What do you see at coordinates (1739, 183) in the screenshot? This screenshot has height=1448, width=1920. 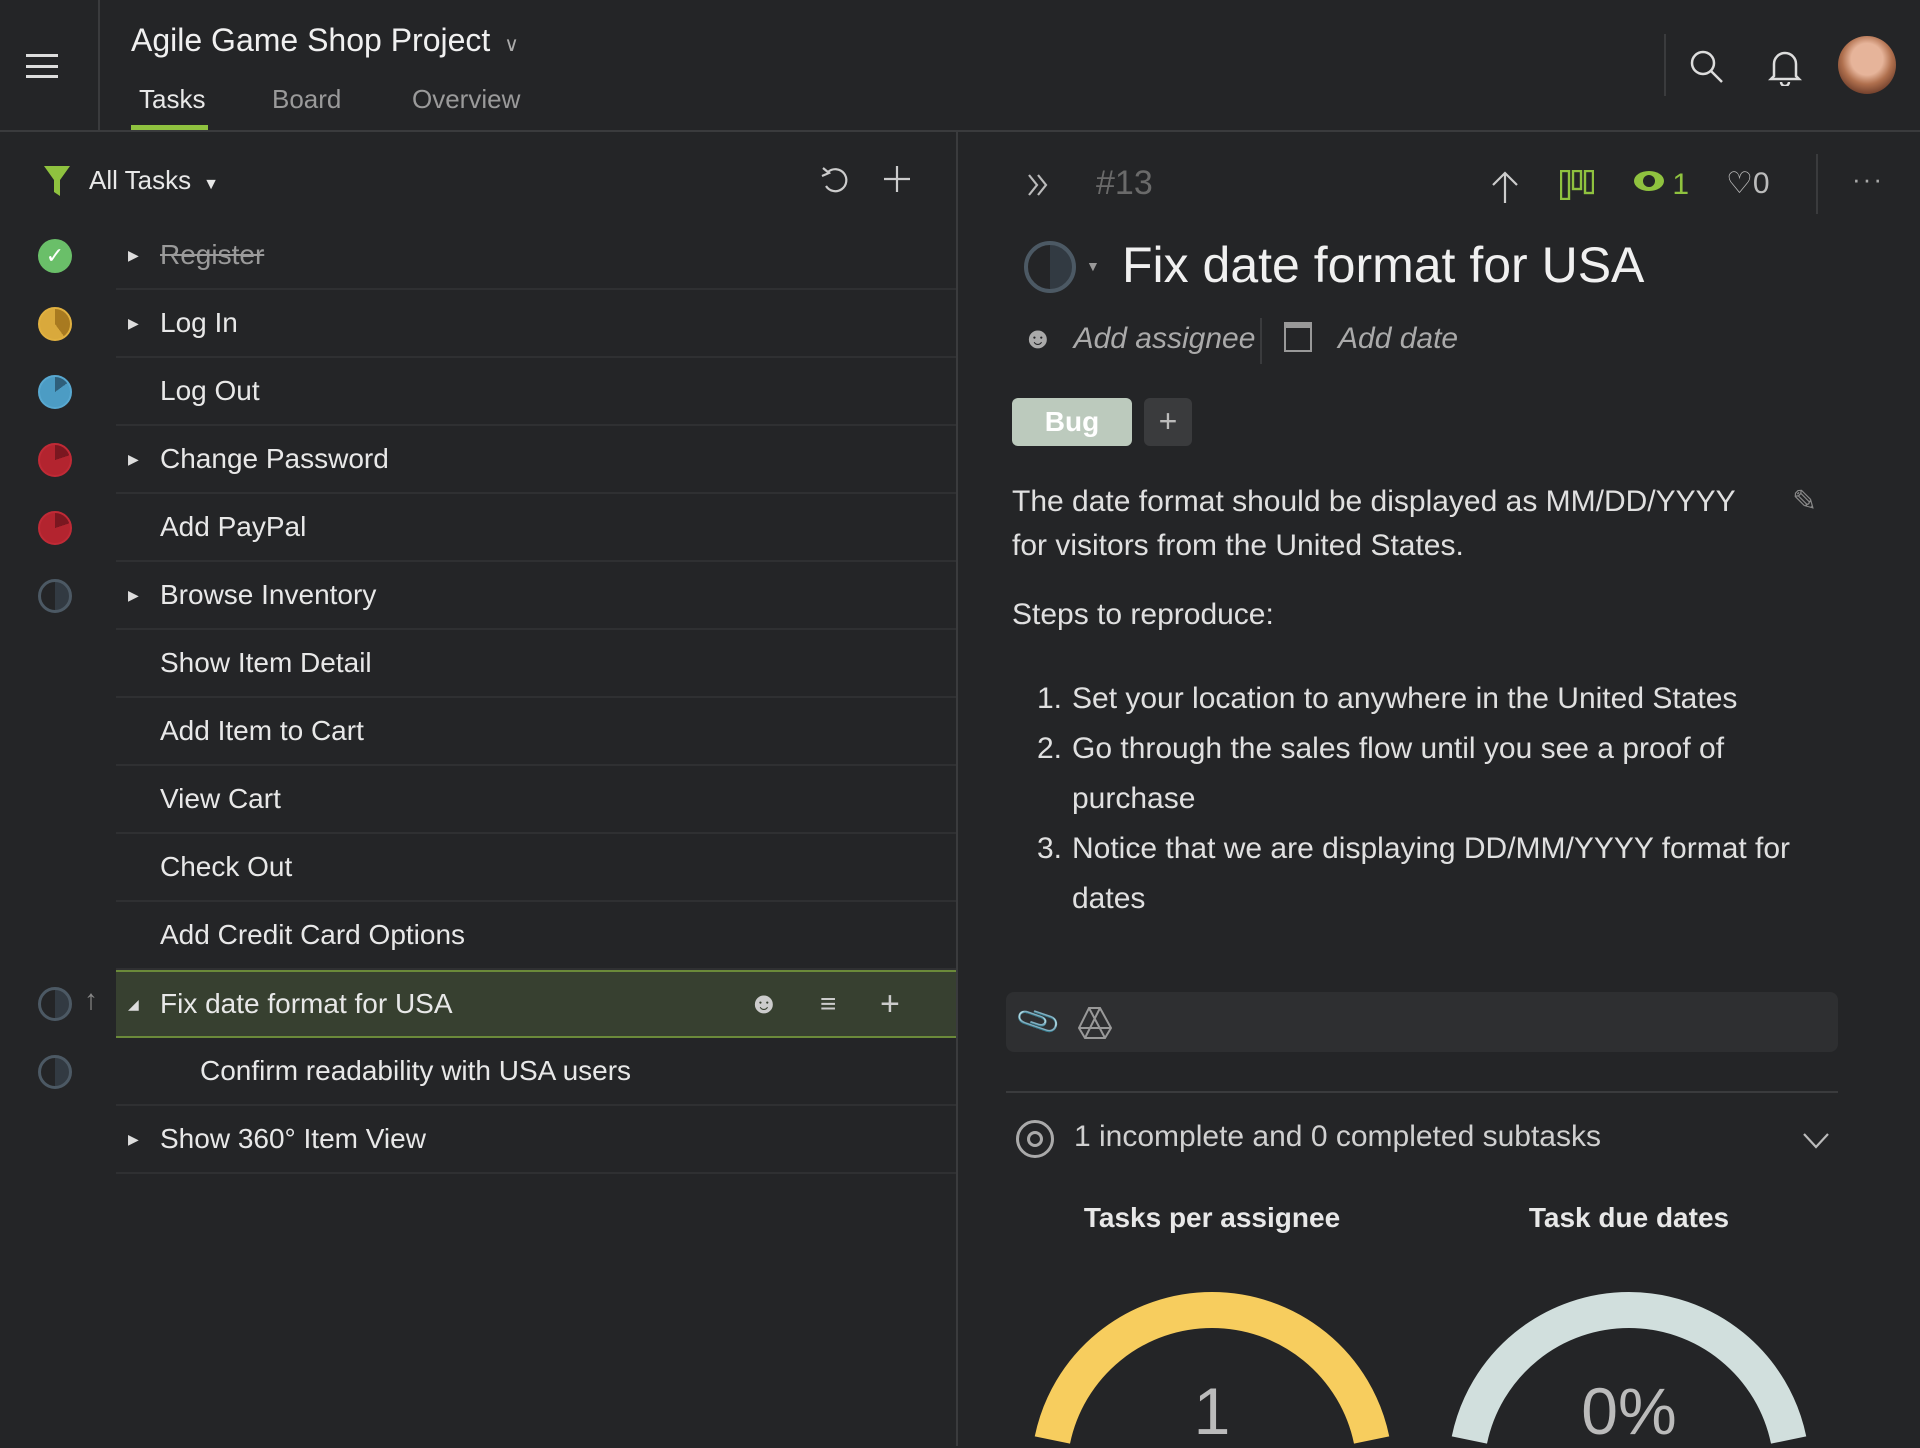 I see `heart-icon: ♡` at bounding box center [1739, 183].